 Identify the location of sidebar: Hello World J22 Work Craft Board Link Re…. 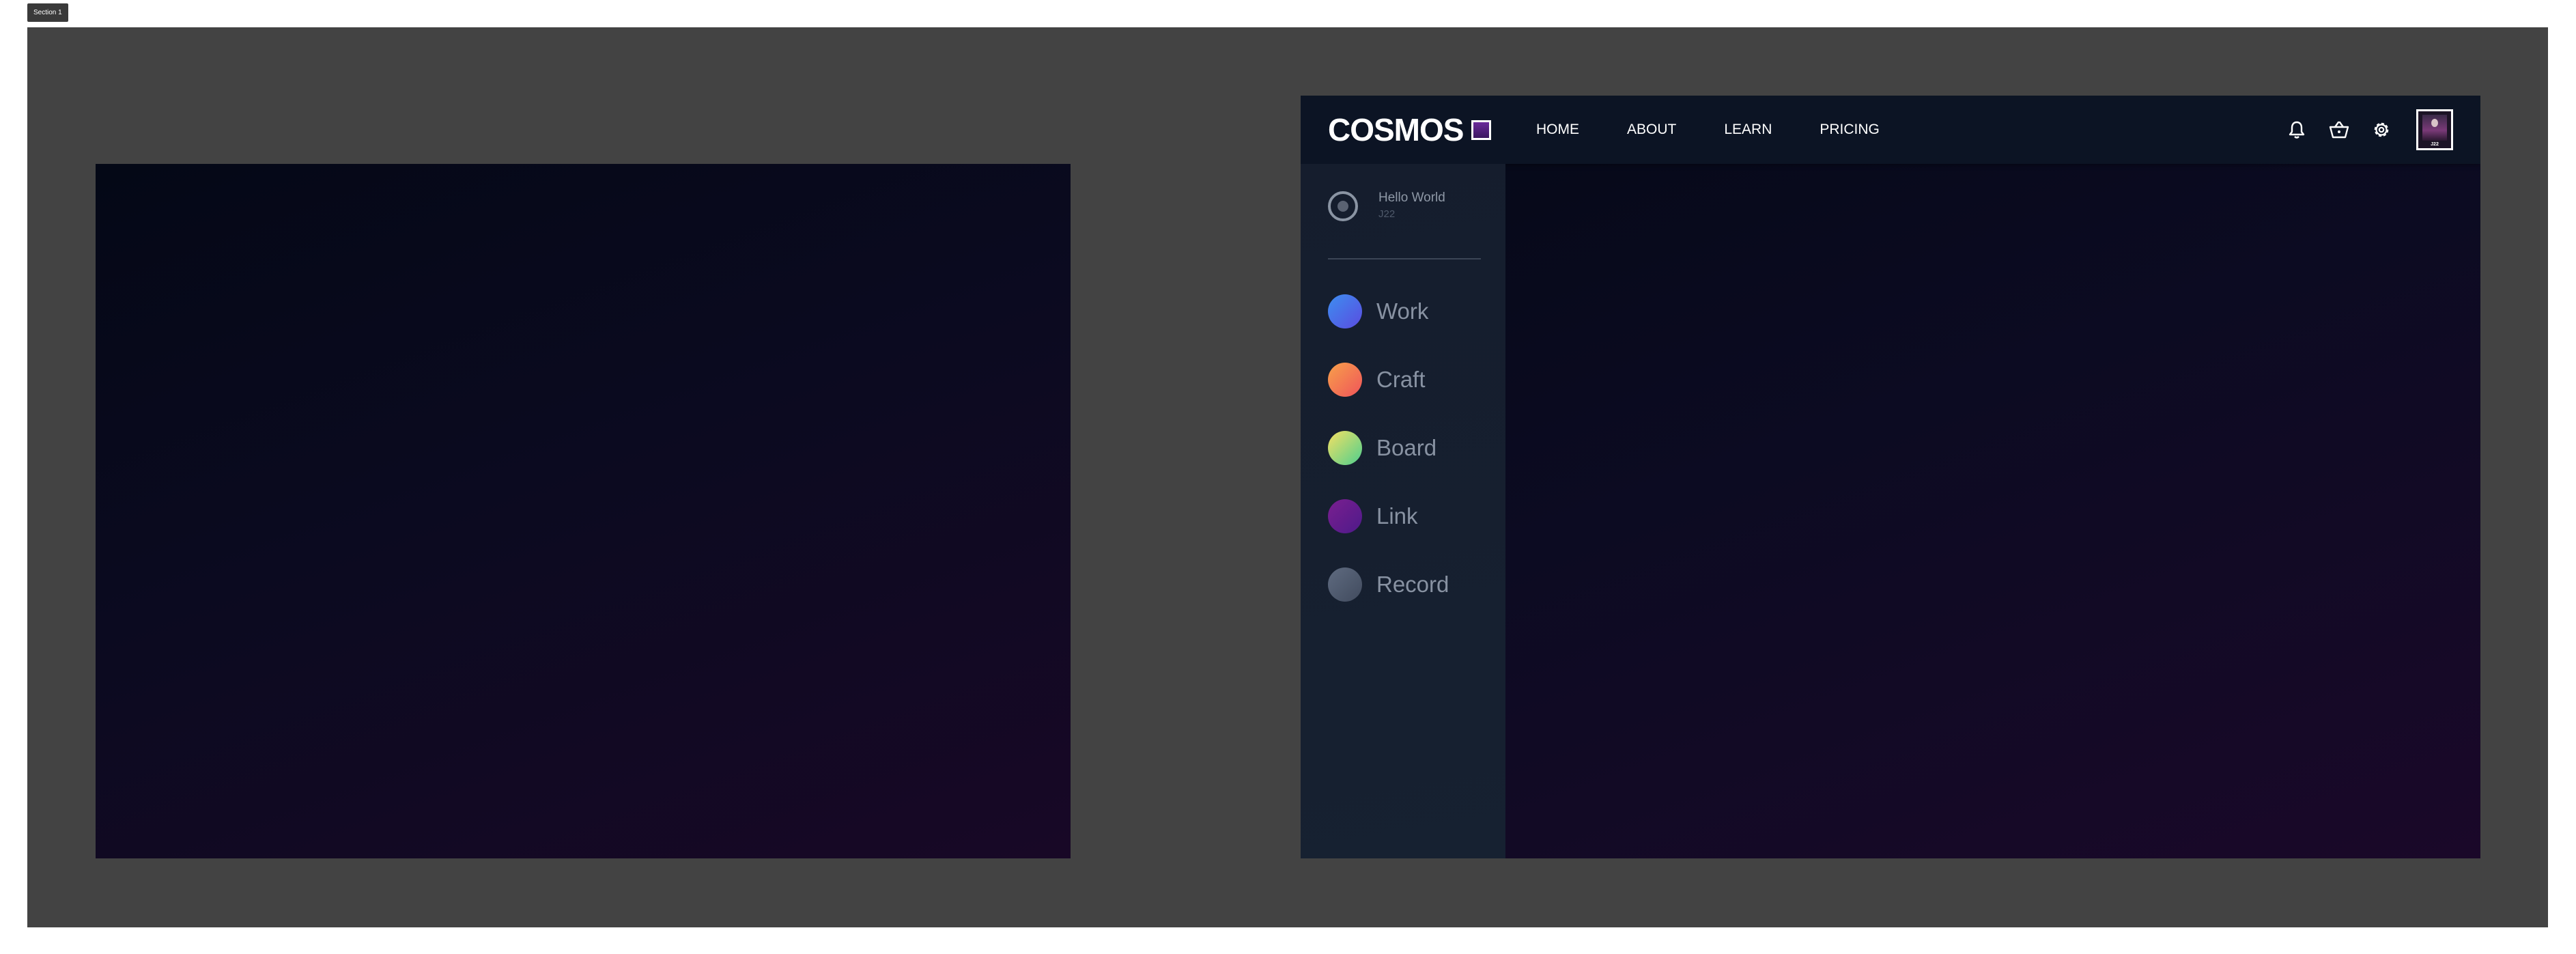
(1403, 511).